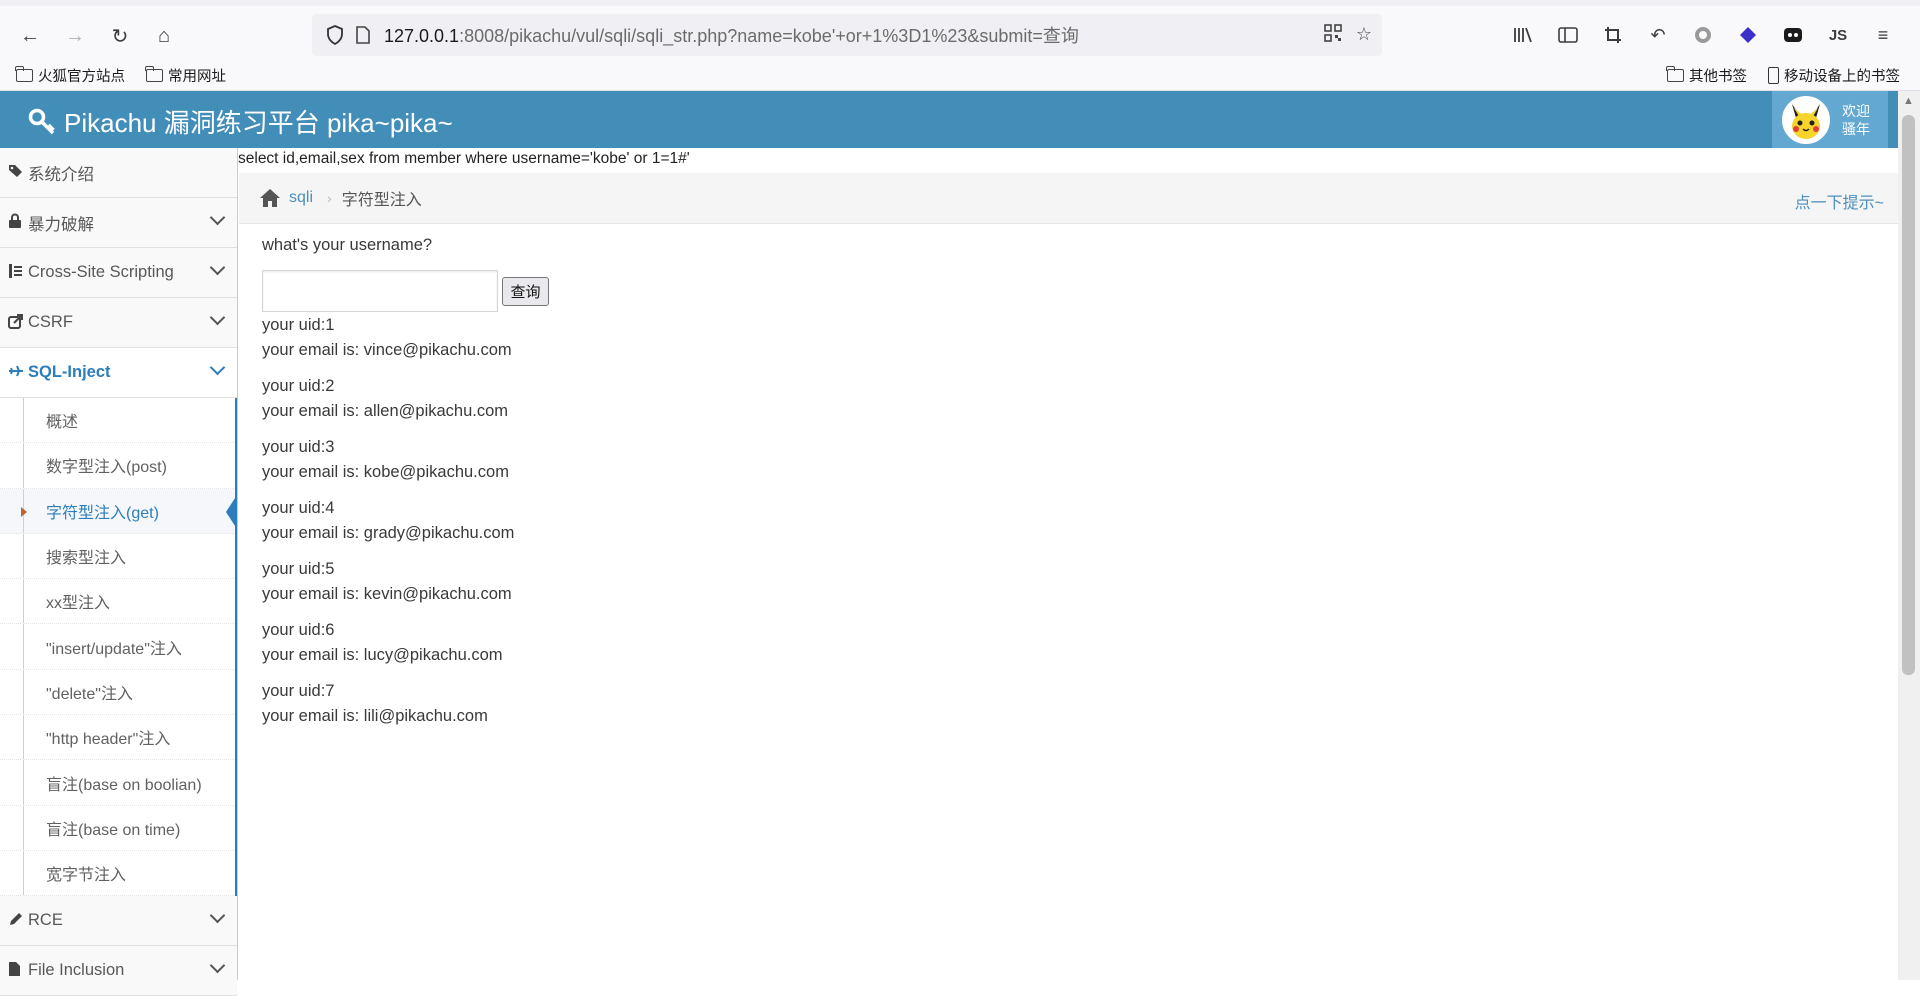 This screenshot has width=1920, height=996. Describe the element at coordinates (118, 511) in the screenshot. I see `submenu-item-string-get: 字符型注入(get)` at that location.